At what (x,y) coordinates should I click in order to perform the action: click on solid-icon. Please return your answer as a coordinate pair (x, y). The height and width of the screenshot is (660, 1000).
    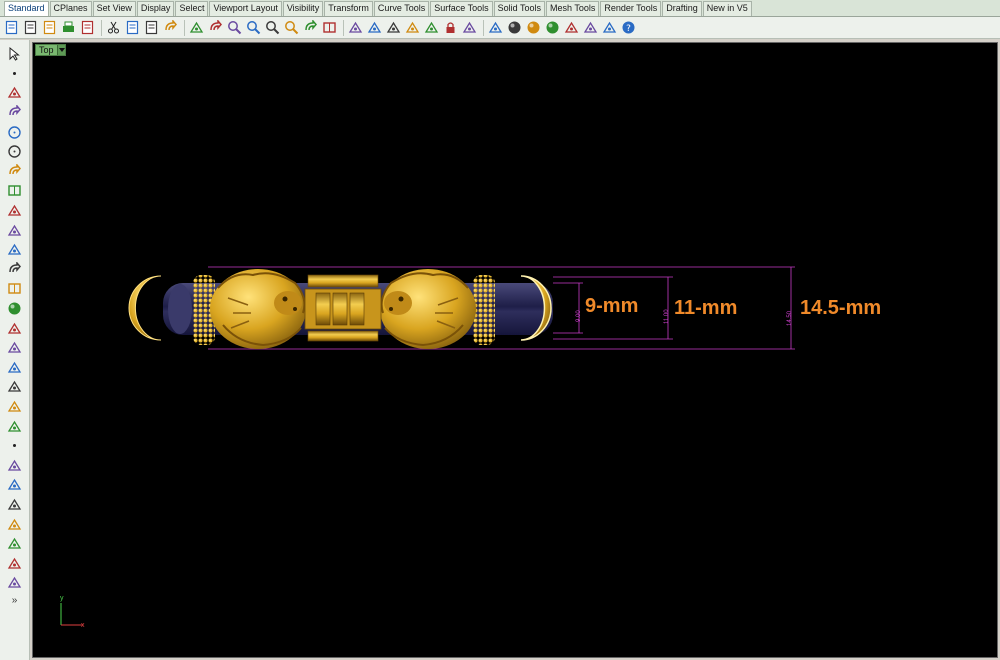
    Looking at the image, I should click on (14, 426).